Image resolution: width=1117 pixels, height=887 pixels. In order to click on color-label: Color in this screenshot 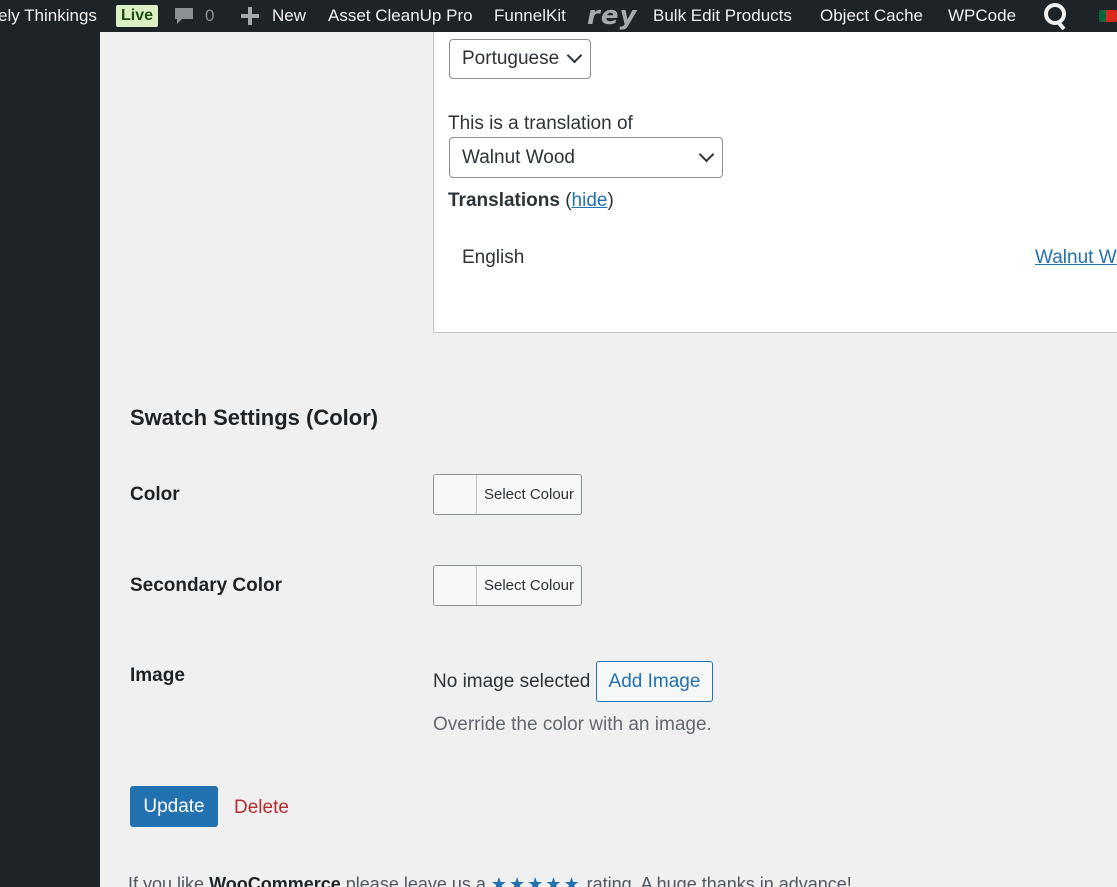, I will do `click(155, 494)`.